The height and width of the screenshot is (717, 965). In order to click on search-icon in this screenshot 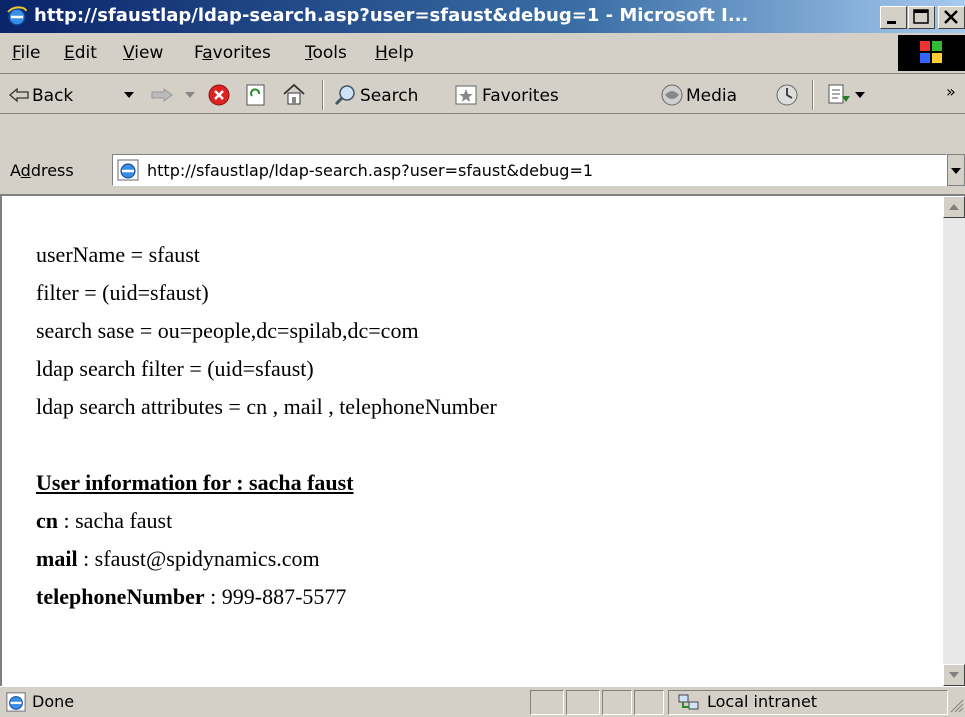, I will do `click(344, 95)`.